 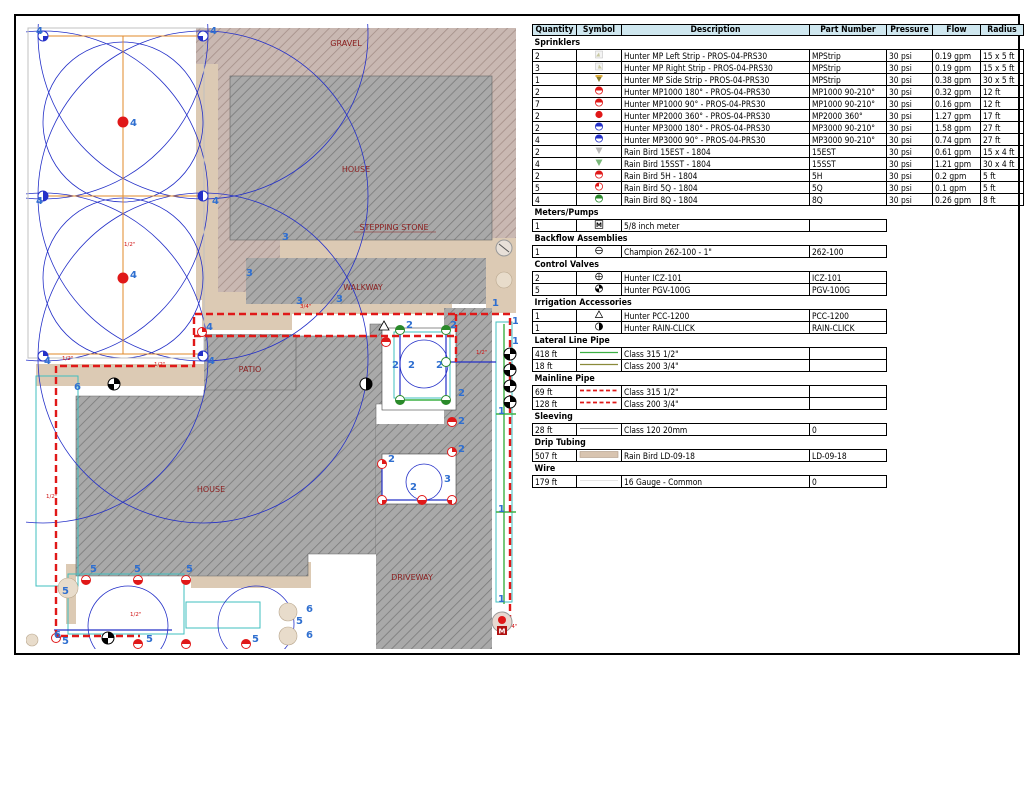 What do you see at coordinates (715, 30) in the screenshot?
I see `header-description: Description` at bounding box center [715, 30].